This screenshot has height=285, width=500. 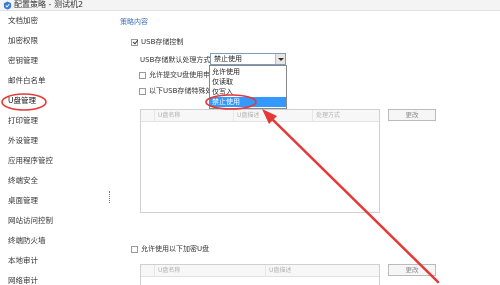 What do you see at coordinates (134, 42) in the screenshot?
I see `usb-control-checkbox` at bounding box center [134, 42].